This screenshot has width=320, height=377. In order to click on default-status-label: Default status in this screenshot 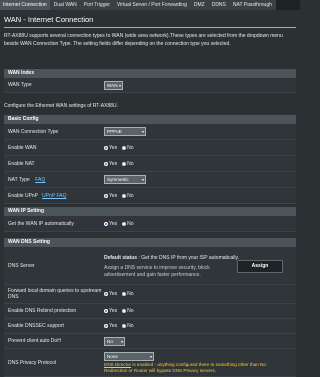, I will do `click(121, 257)`.